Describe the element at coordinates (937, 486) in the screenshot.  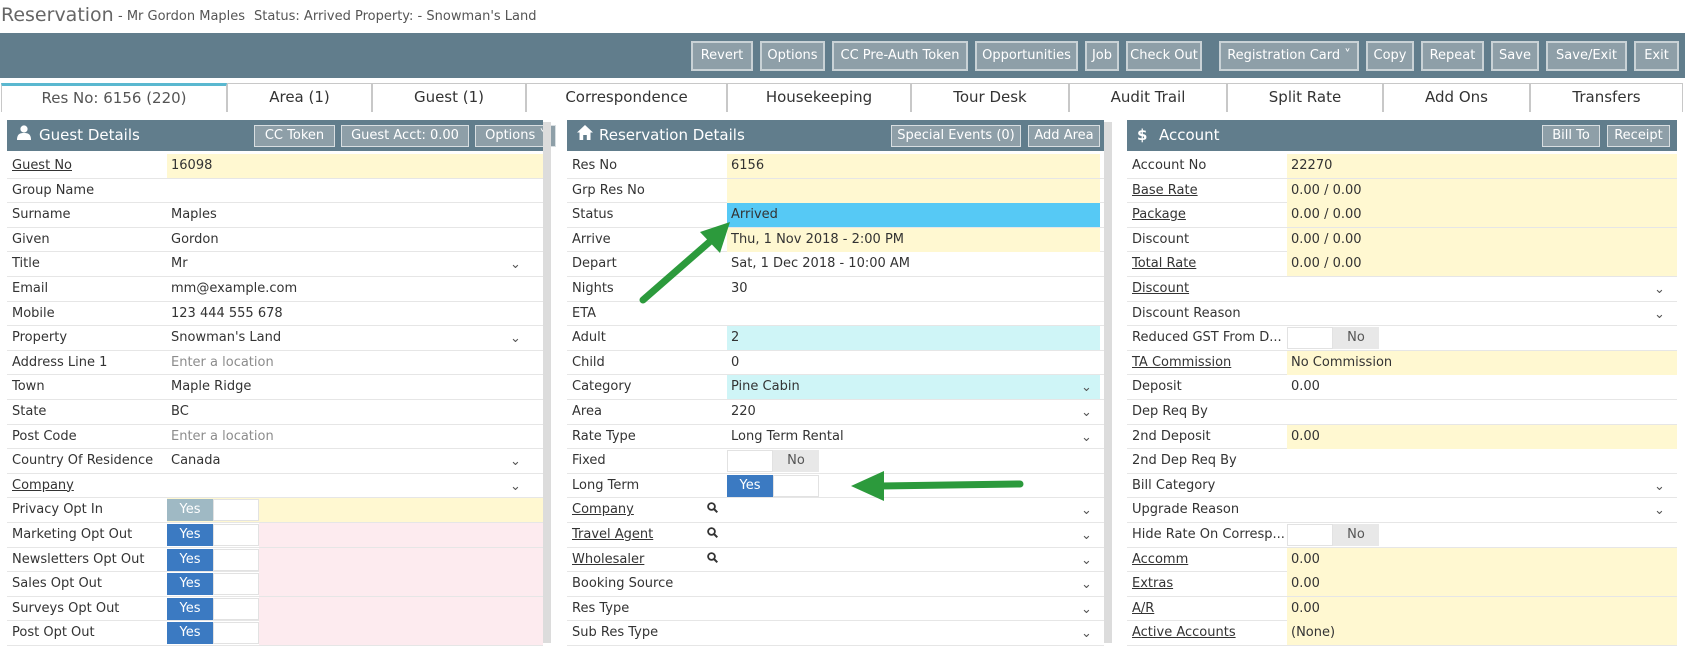
I see `long-term-annotation-arrow` at that location.